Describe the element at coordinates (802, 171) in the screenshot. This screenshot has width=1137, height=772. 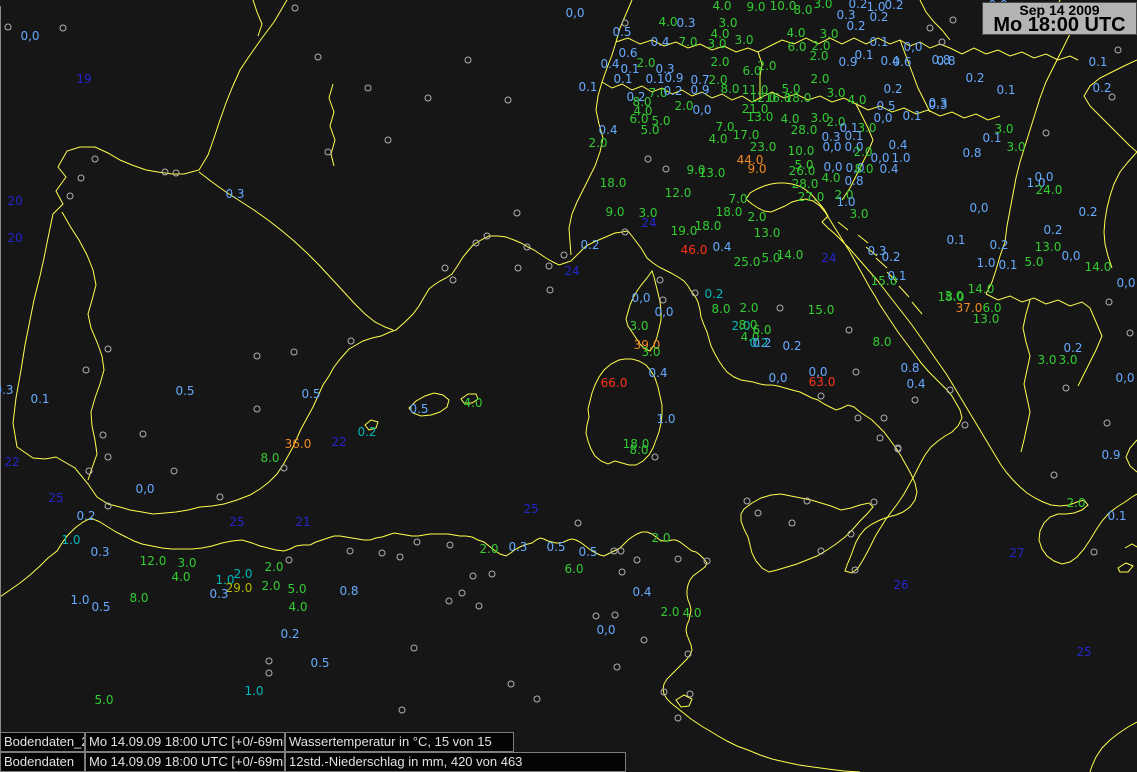
I see `station-value: 26.0` at that location.